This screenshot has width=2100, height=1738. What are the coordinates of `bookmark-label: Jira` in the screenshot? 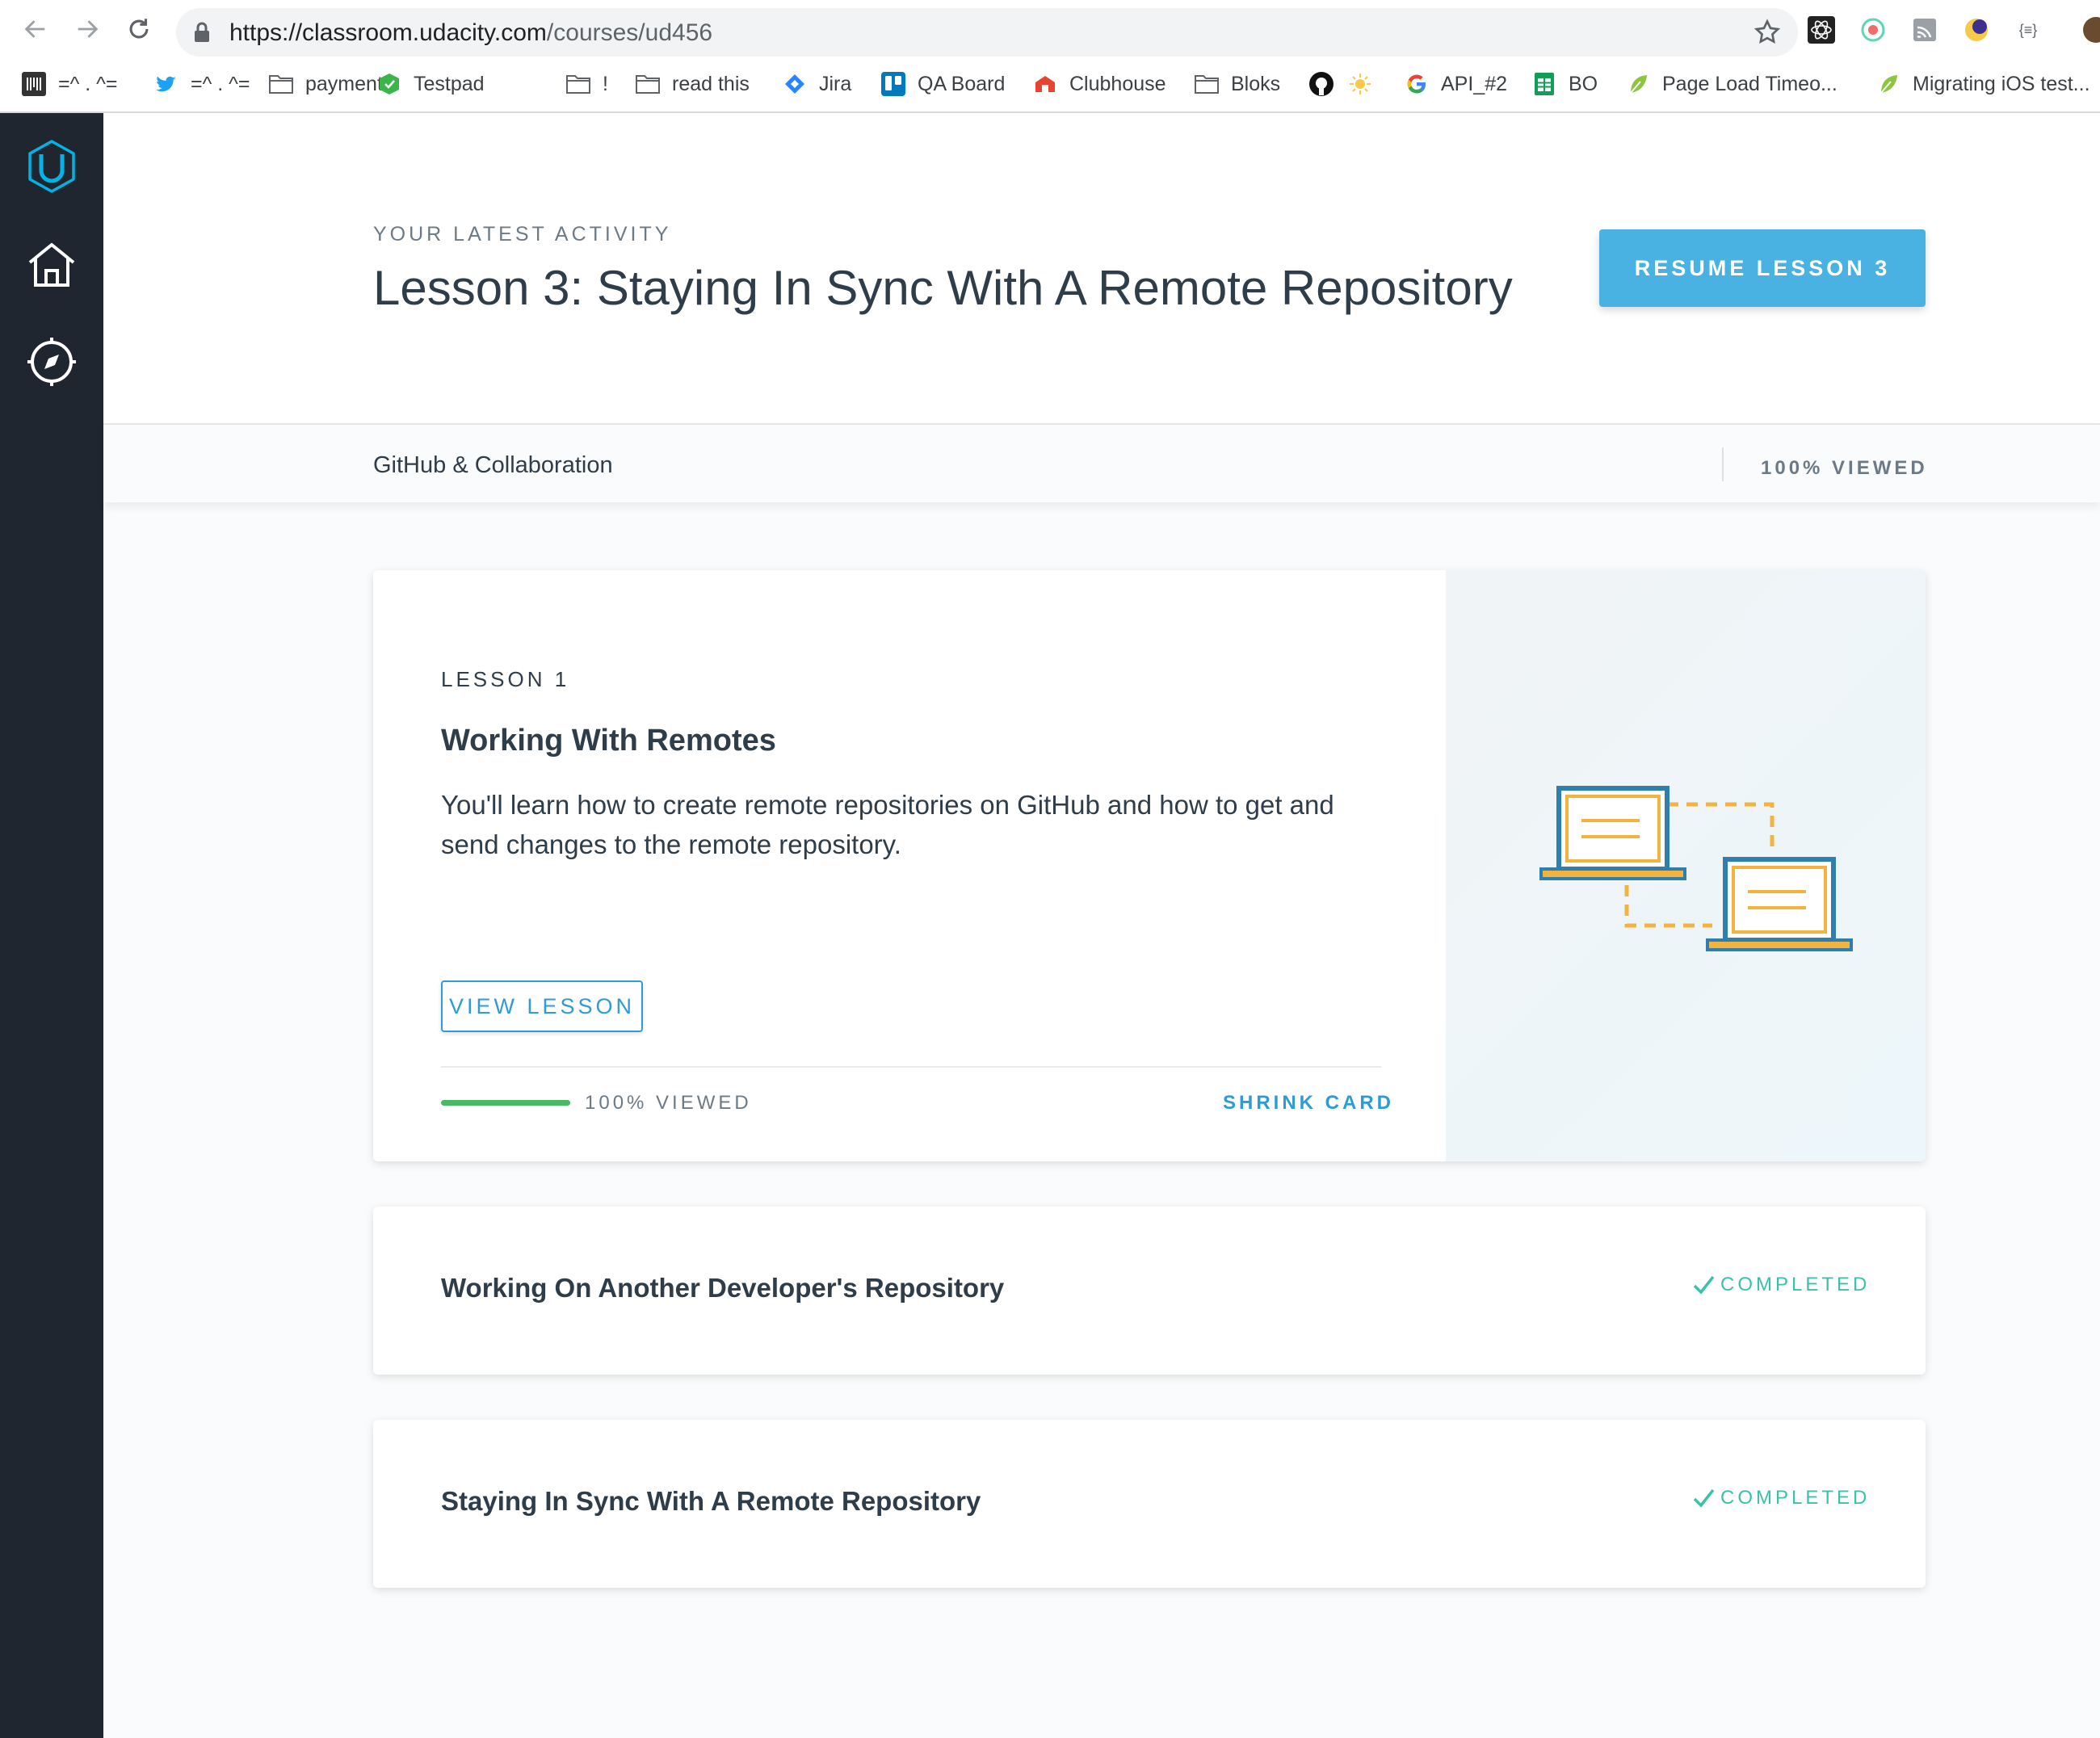 It's located at (836, 83).